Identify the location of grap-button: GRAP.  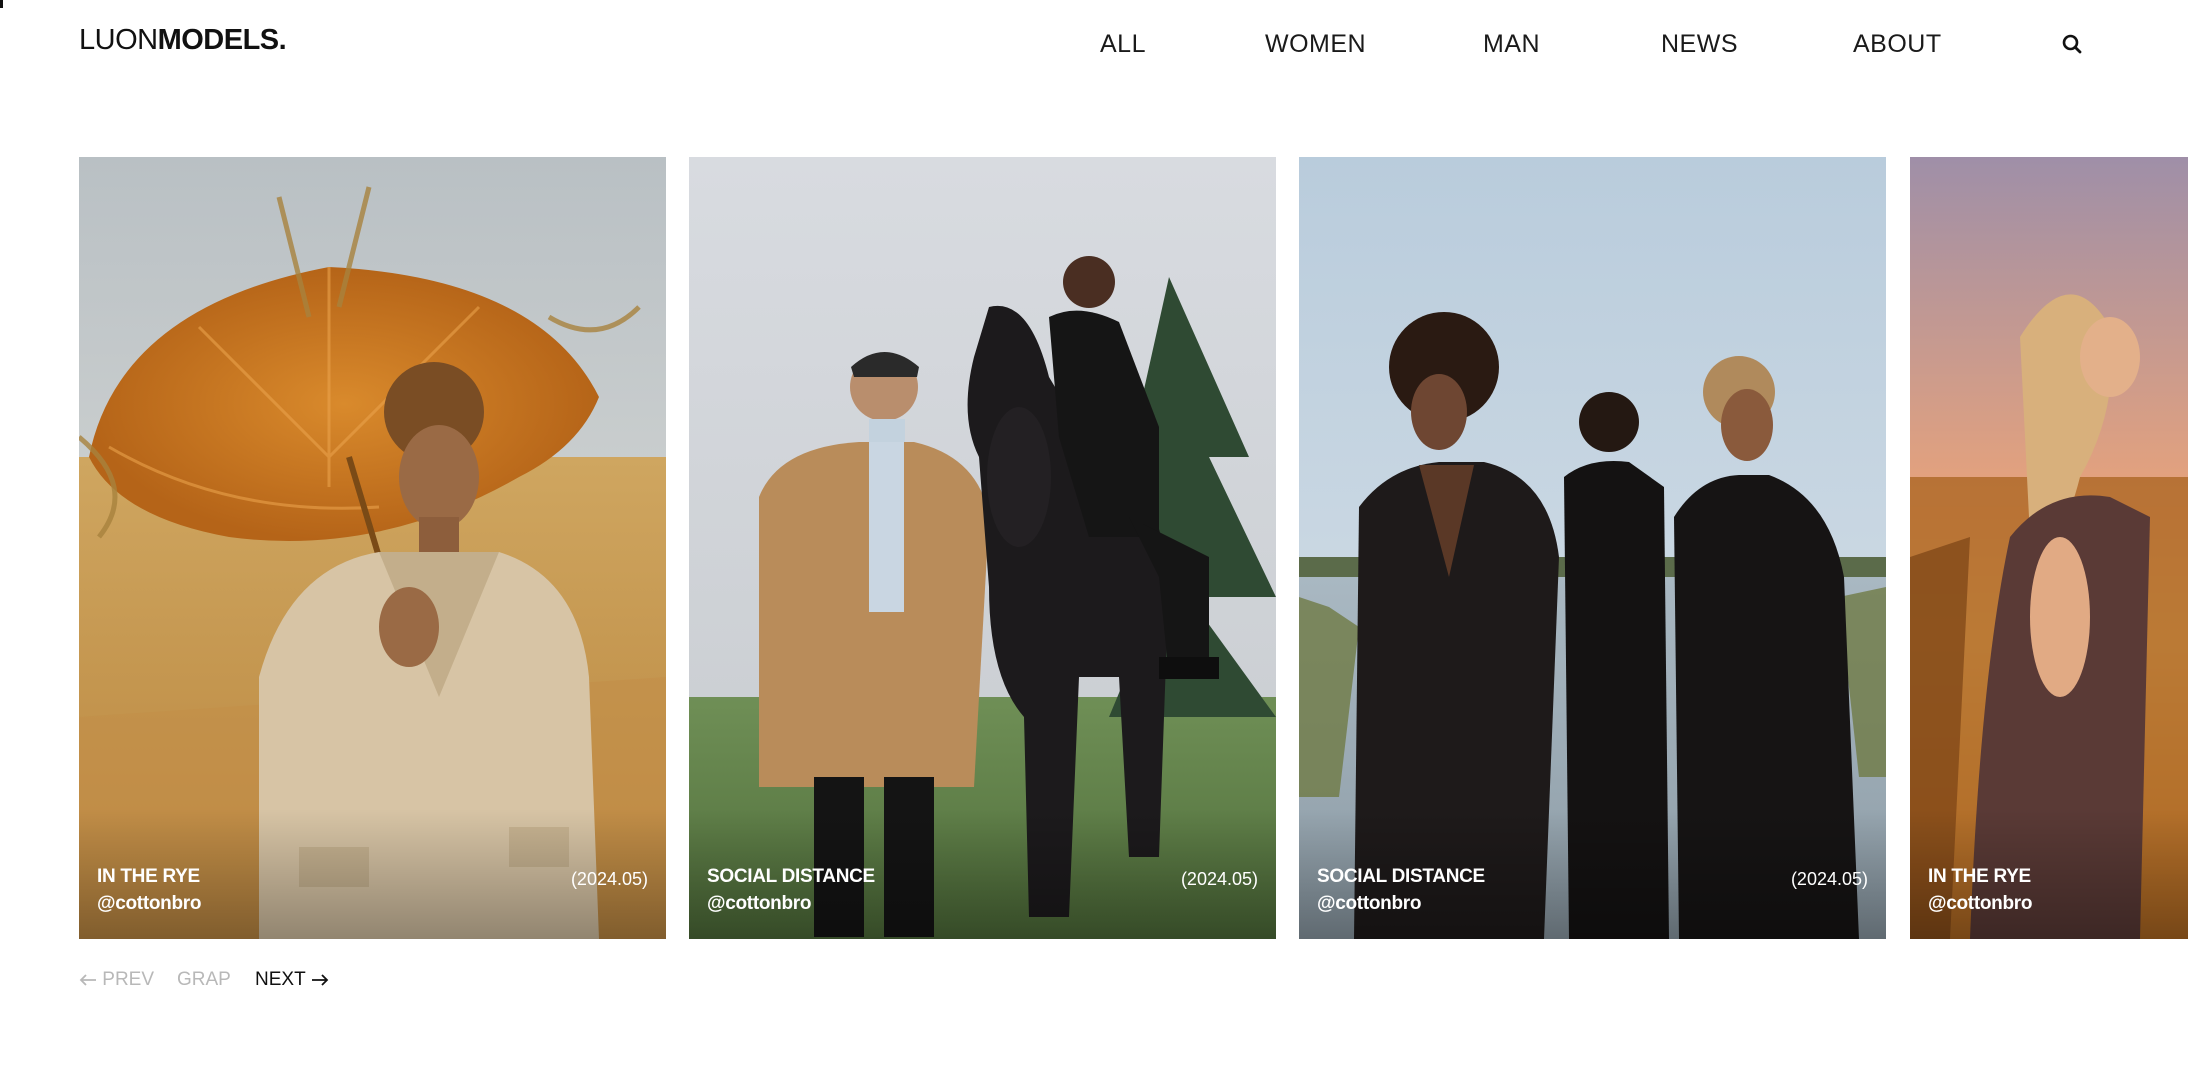
(204, 980).